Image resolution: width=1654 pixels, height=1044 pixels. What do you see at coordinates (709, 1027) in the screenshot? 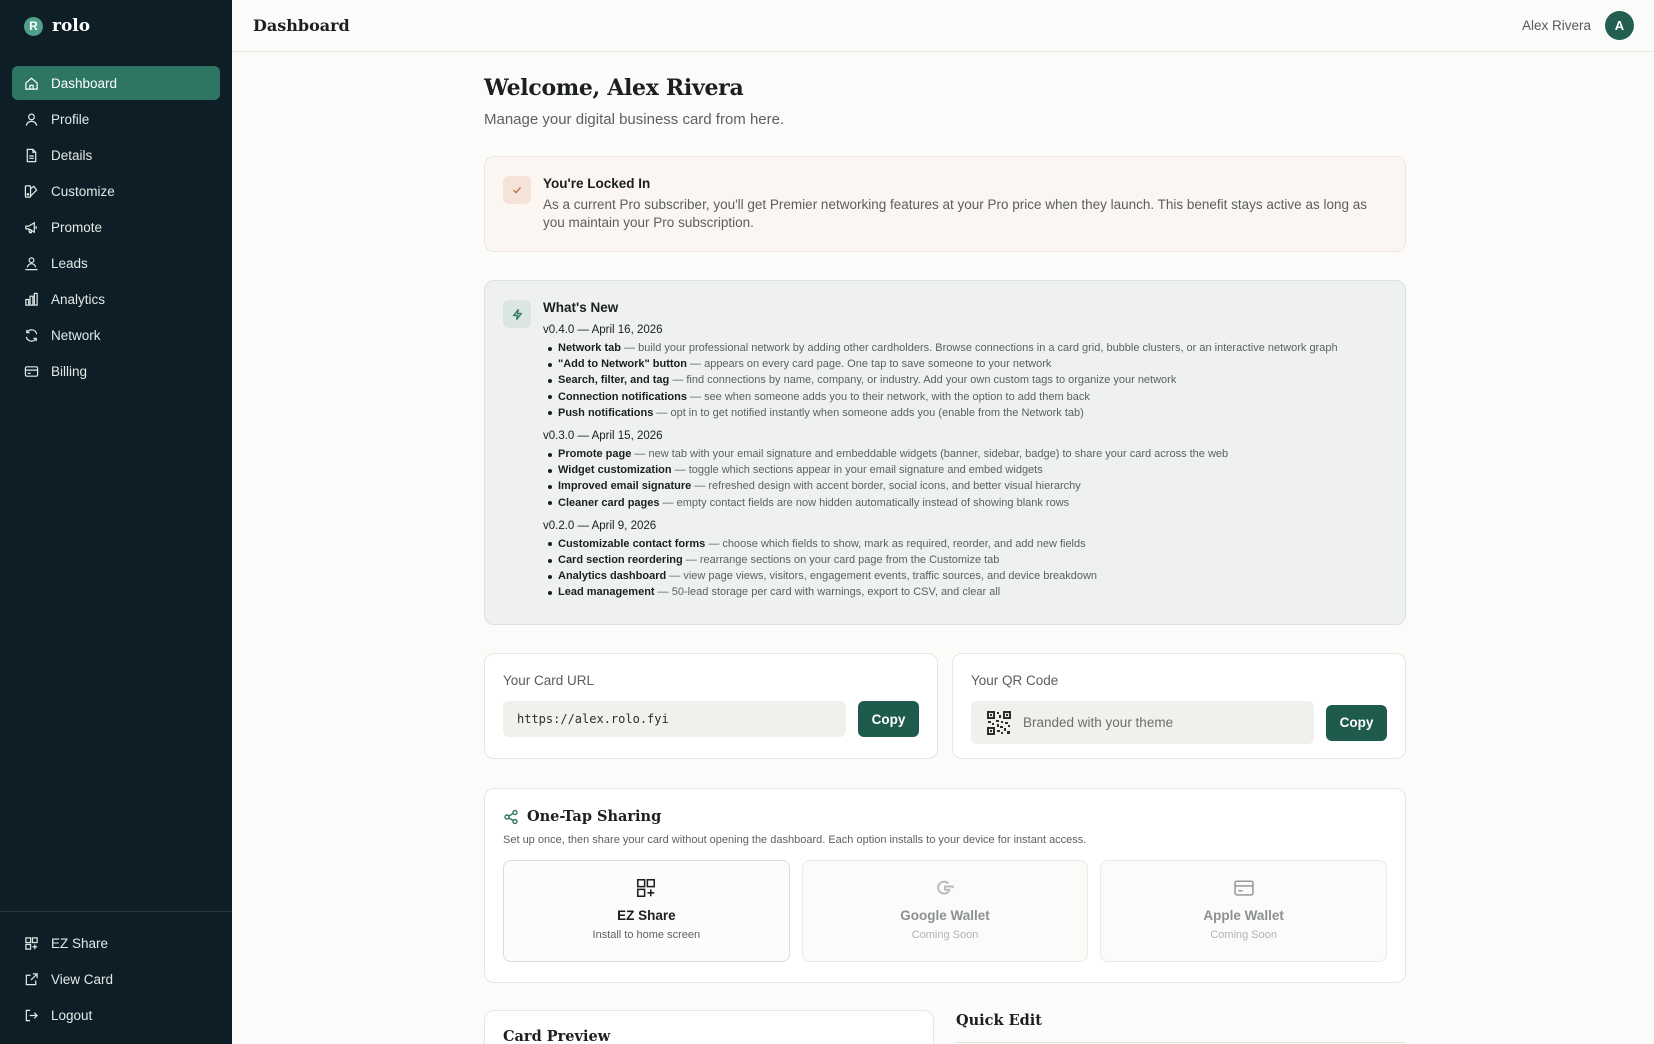
I see `card-preview-panel: Card Preview` at bounding box center [709, 1027].